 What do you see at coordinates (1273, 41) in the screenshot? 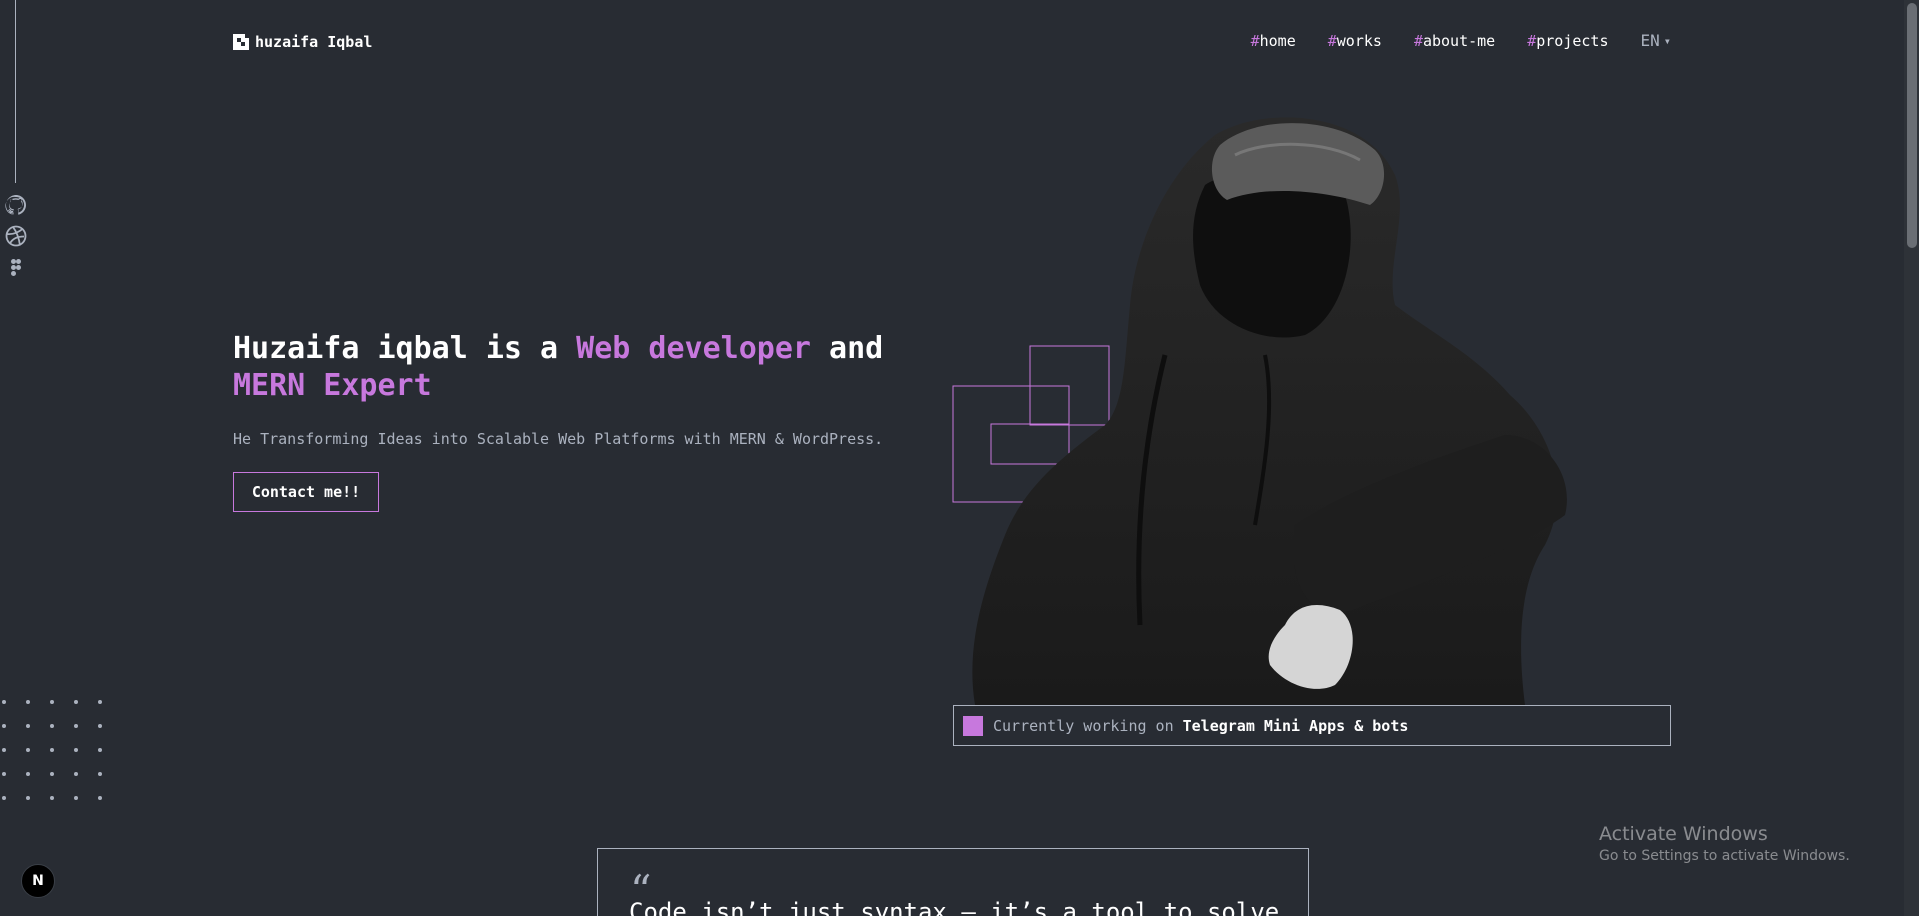
I see `nav-item-home: #home` at bounding box center [1273, 41].